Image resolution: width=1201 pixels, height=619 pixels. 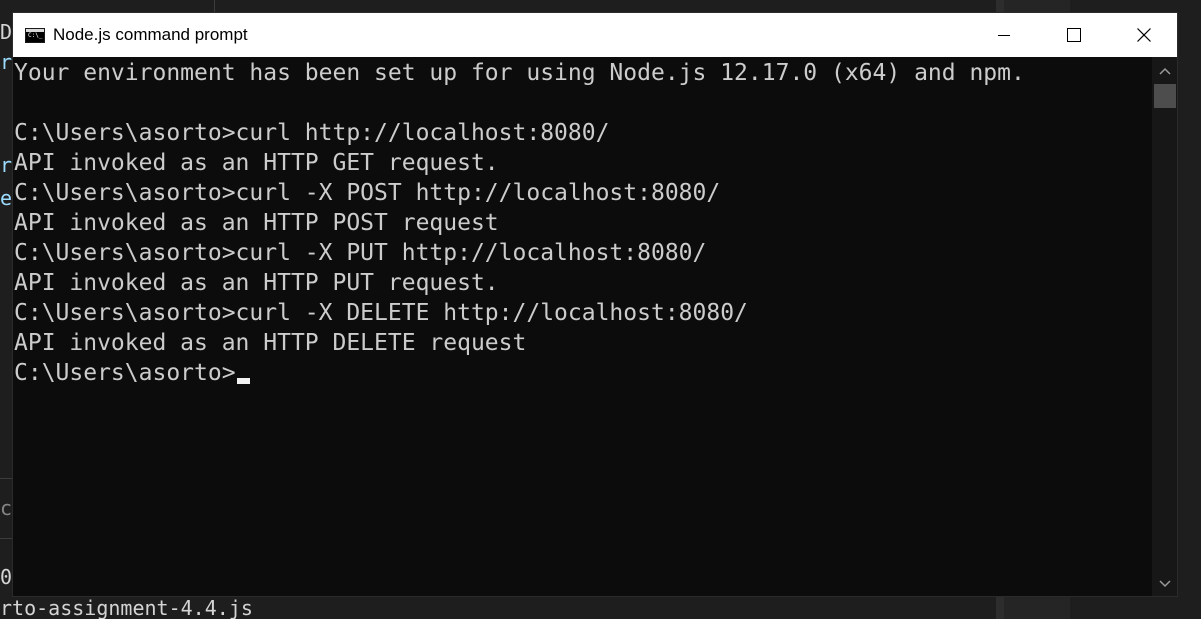 I want to click on console-line: API invoked as an HTTP GET request., so click(x=256, y=163).